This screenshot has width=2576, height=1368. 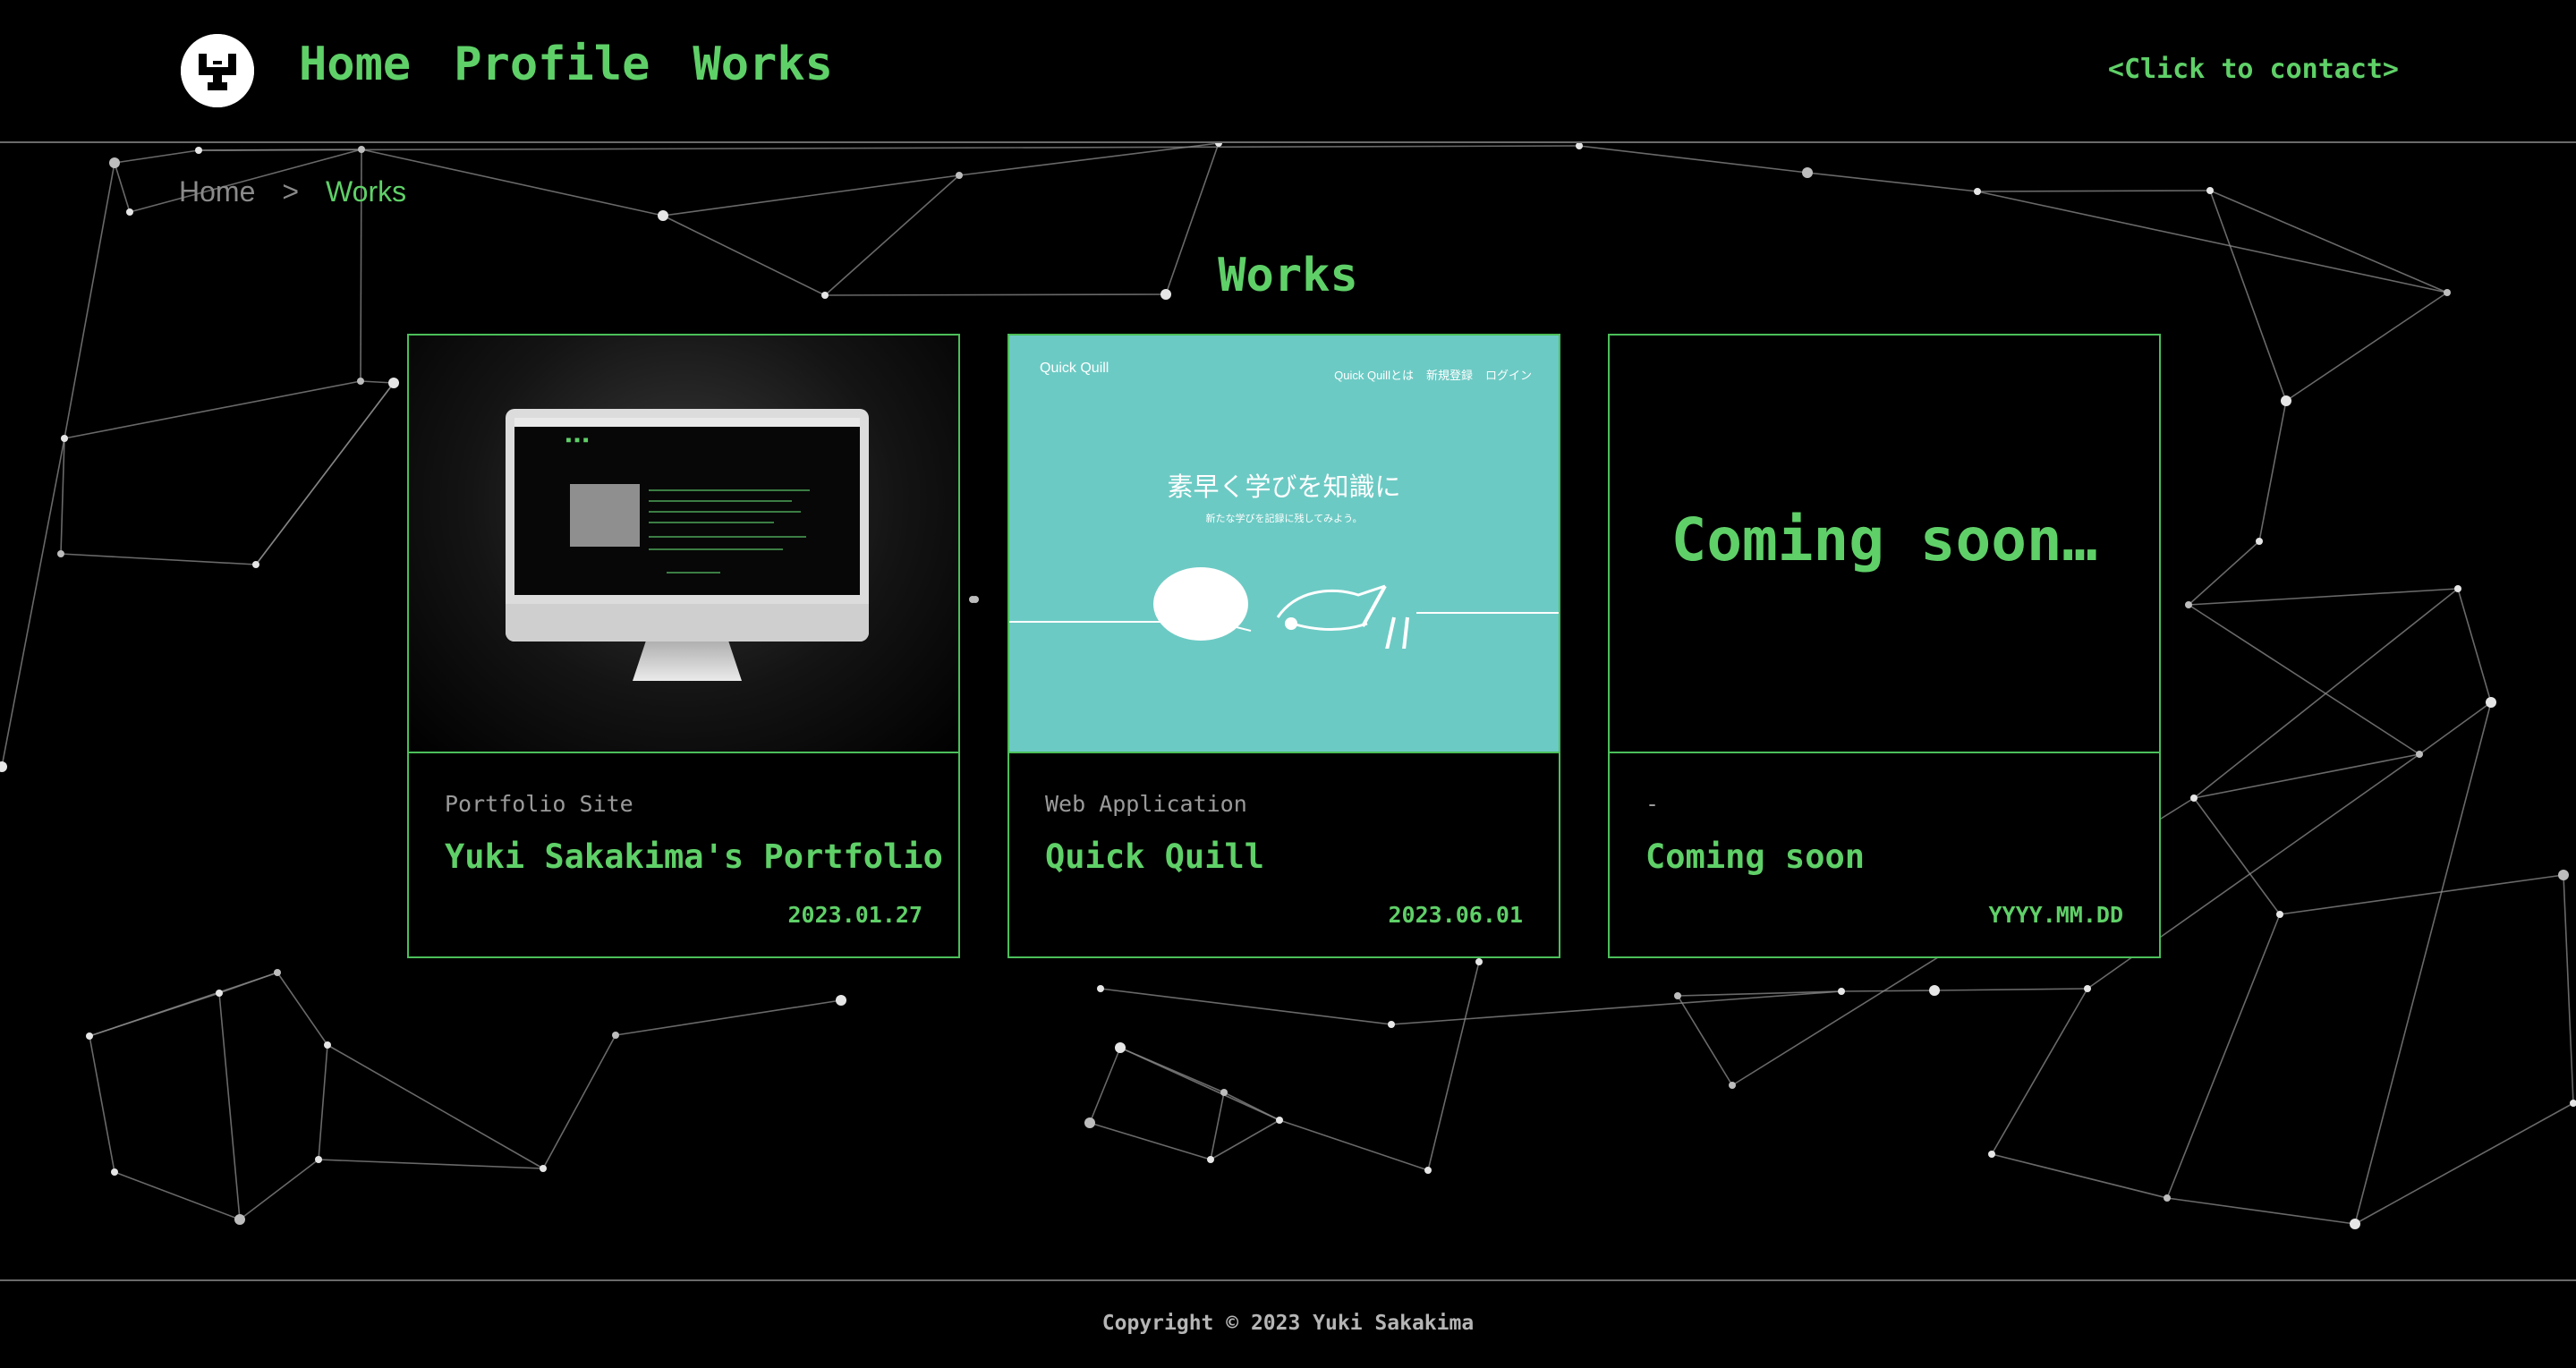 What do you see at coordinates (1074, 368) in the screenshot?
I see `quill-logo-text: Quick Quill` at bounding box center [1074, 368].